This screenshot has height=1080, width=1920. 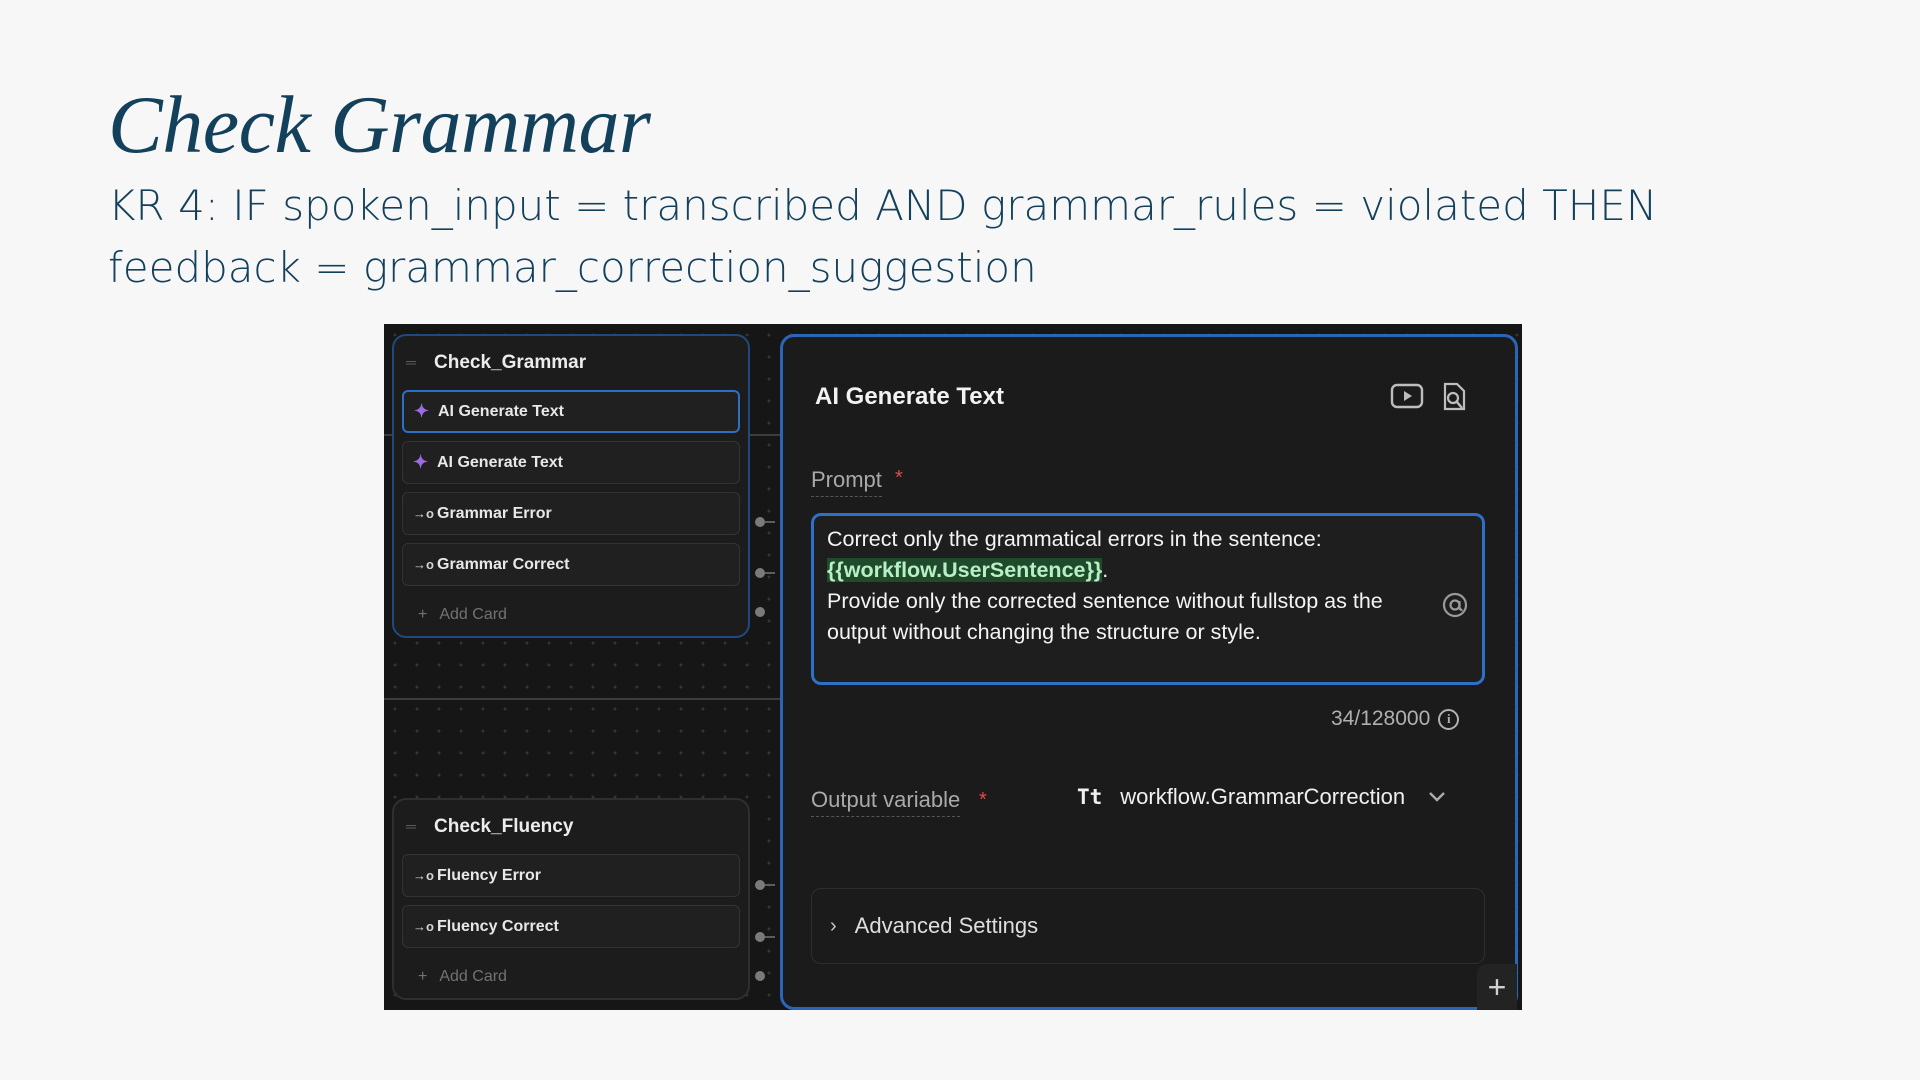 What do you see at coordinates (571, 513) in the screenshot?
I see `card-grammar-error: →o Grammar Error` at bounding box center [571, 513].